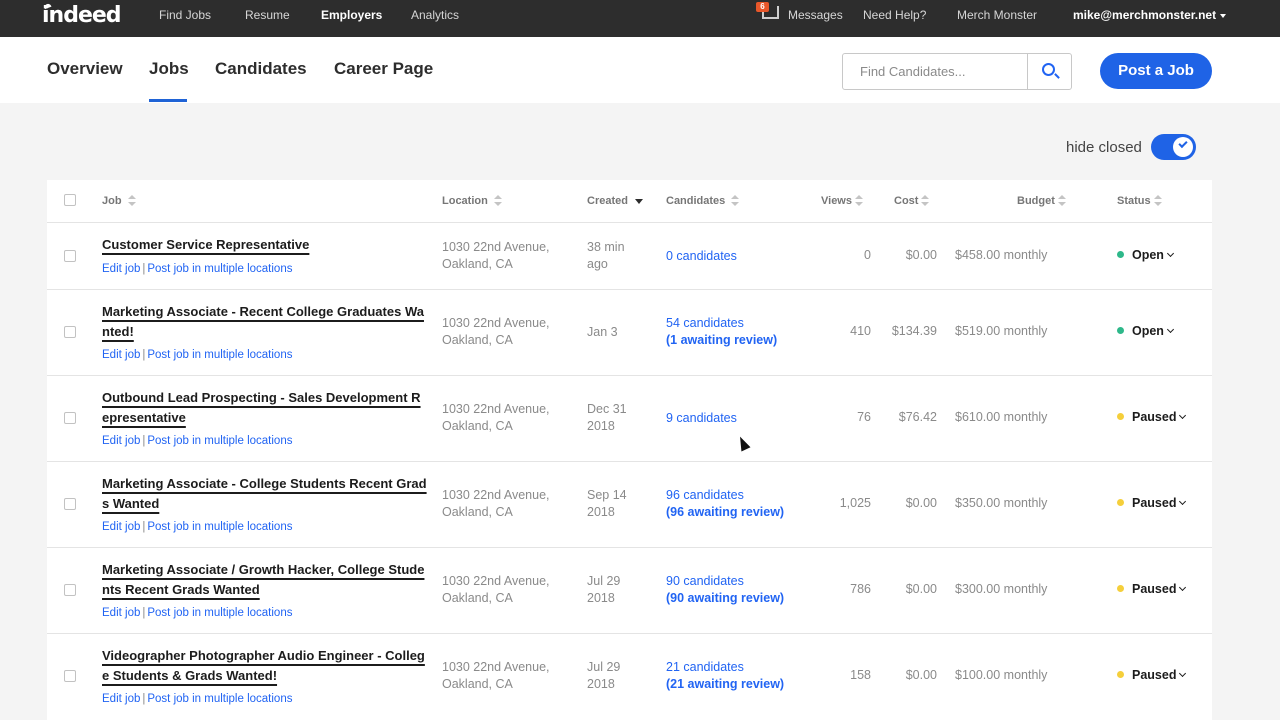 This screenshot has width=1280, height=720. What do you see at coordinates (855, 503) in the screenshot?
I see `job-views: 1,025` at bounding box center [855, 503].